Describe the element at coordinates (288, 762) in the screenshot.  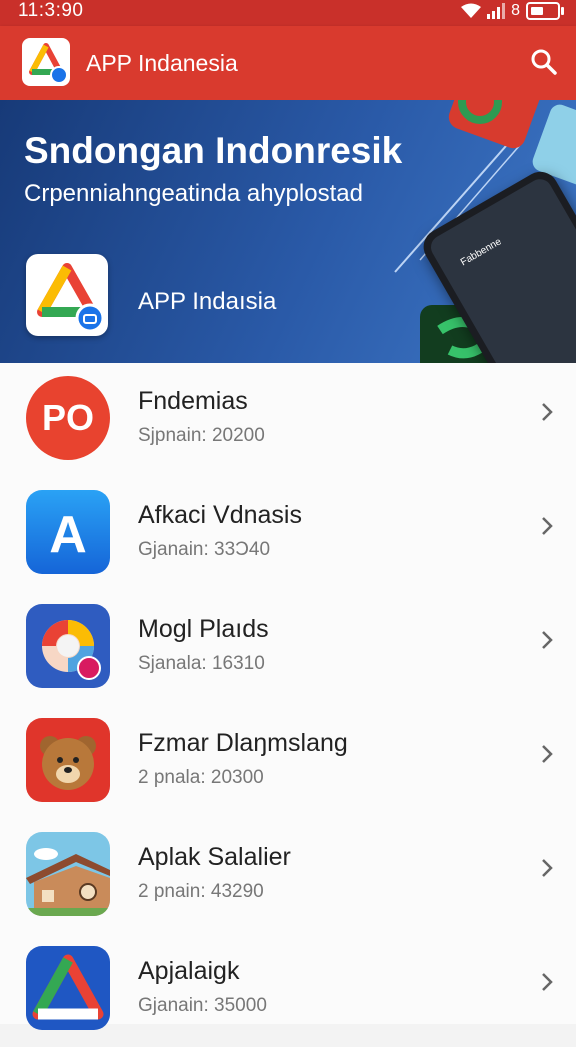
I see `list-item: Fzmar Dlaŋmslang 2 pnala: 20300` at that location.